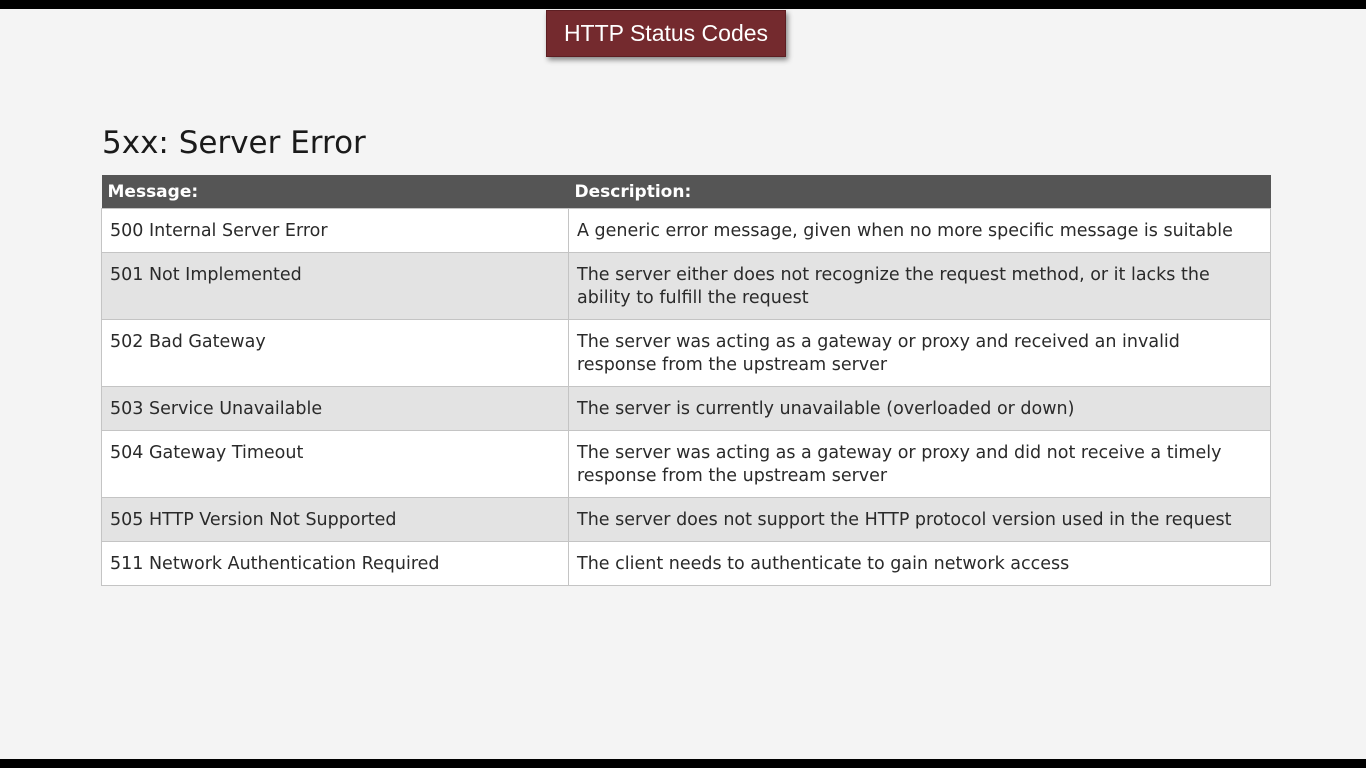 This screenshot has width=1366, height=768. What do you see at coordinates (335, 286) in the screenshot?
I see `message-cell: 501 Not Implemented` at bounding box center [335, 286].